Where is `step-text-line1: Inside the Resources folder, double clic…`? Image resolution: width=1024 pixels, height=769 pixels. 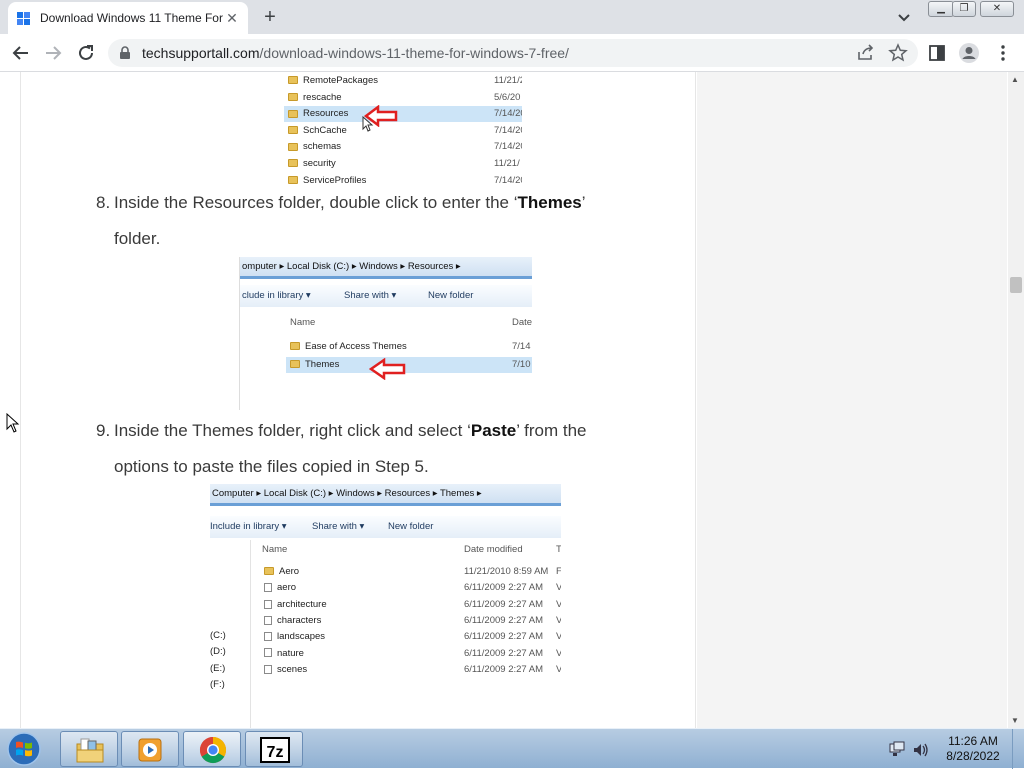 step-text-line1: Inside the Resources folder, double clic… is located at coordinates (350, 203).